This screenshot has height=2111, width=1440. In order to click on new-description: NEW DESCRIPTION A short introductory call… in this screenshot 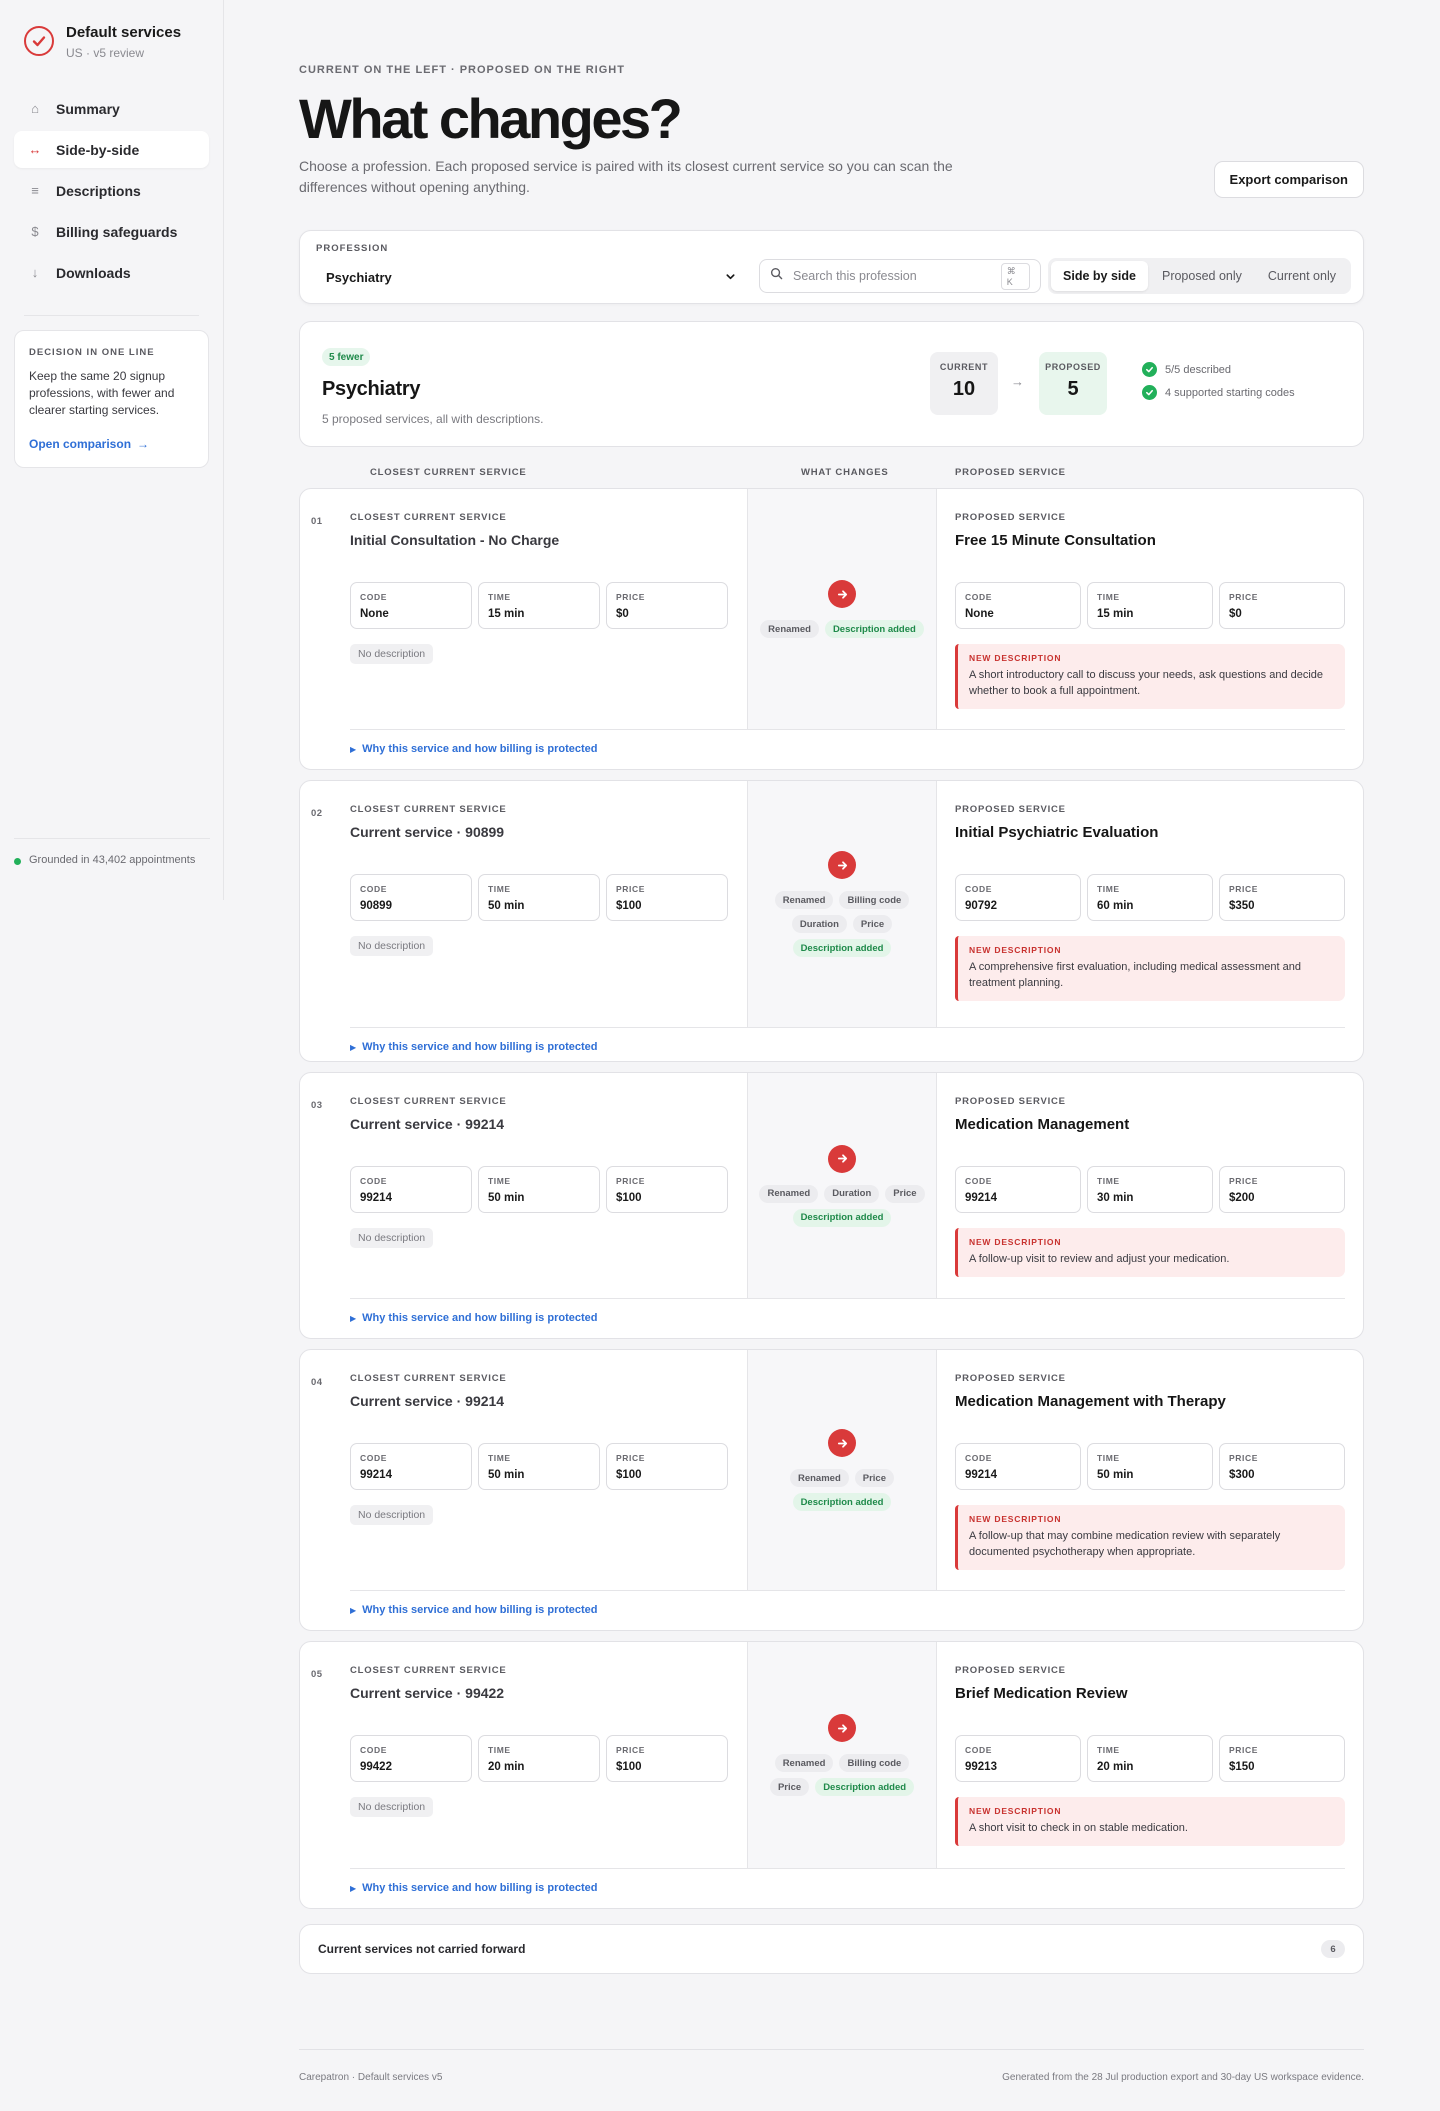, I will do `click(1150, 676)`.